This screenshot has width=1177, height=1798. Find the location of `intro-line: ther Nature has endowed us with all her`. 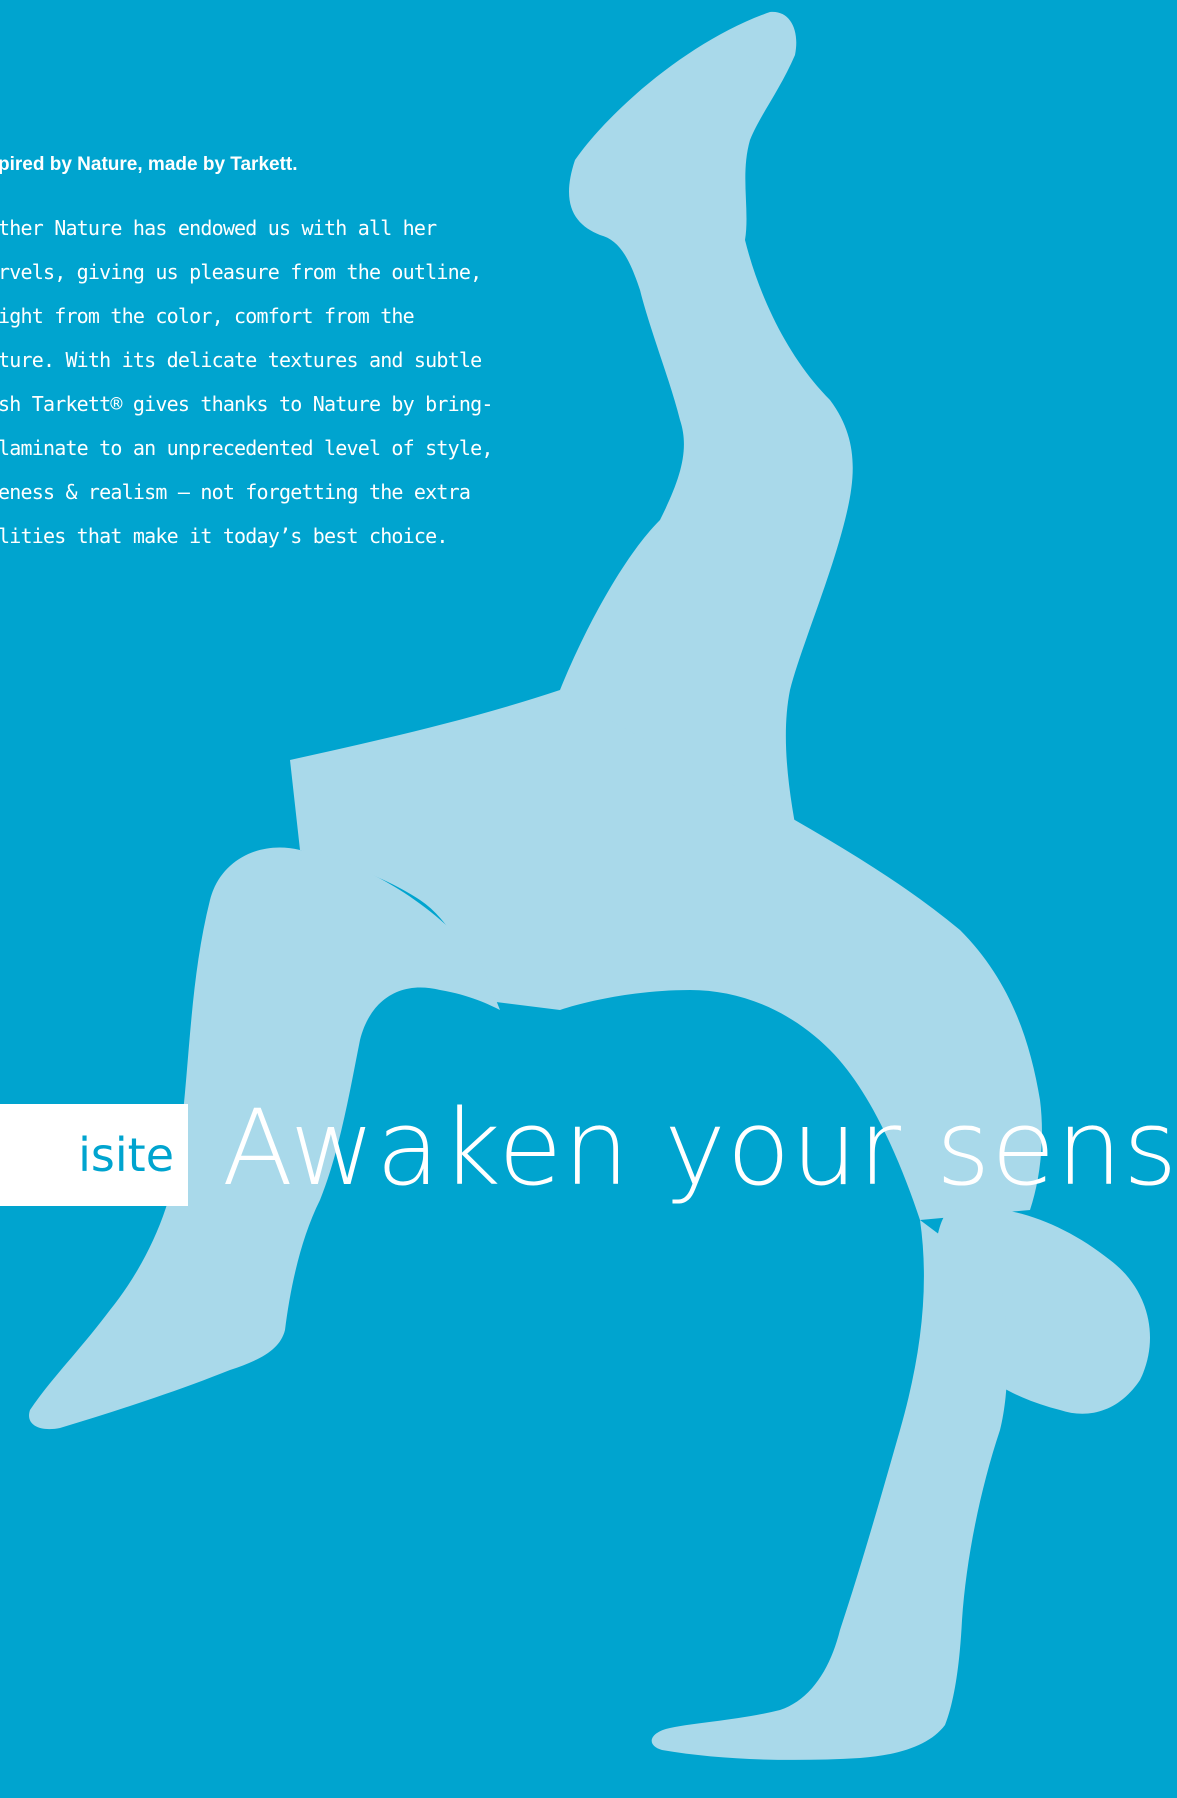

intro-line: ther Nature has endowed us with all her is located at coordinates (218, 228).